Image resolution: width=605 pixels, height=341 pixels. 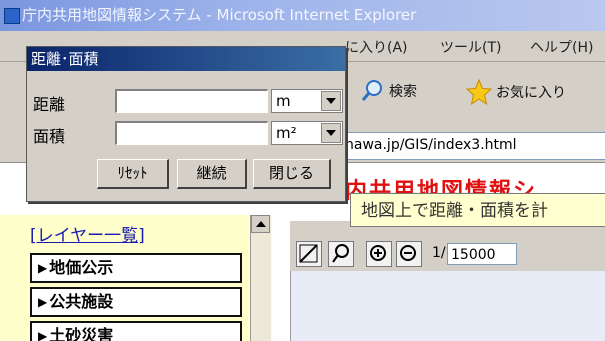 I want to click on search-button: 検索, so click(x=388, y=91).